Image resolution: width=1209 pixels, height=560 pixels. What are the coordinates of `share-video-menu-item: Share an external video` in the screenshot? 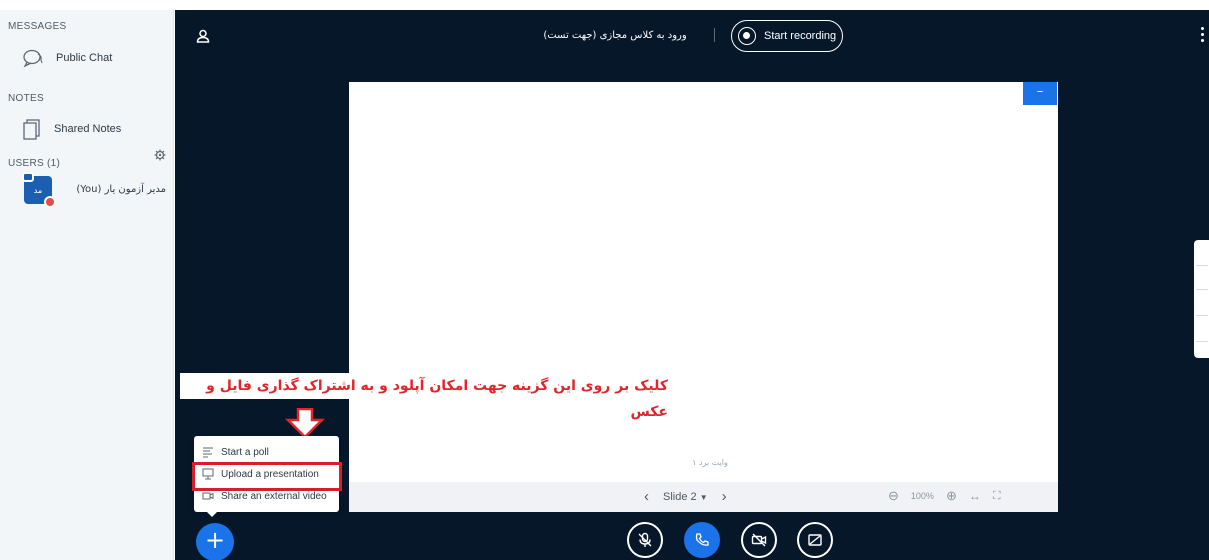 It's located at (264, 496).